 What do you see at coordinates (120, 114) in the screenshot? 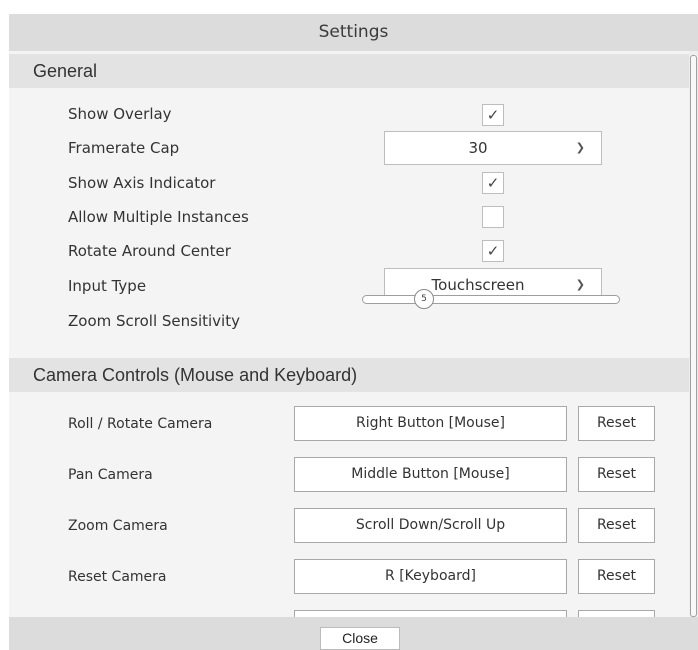
I see `show-overlay-label: Show Overlay` at bounding box center [120, 114].